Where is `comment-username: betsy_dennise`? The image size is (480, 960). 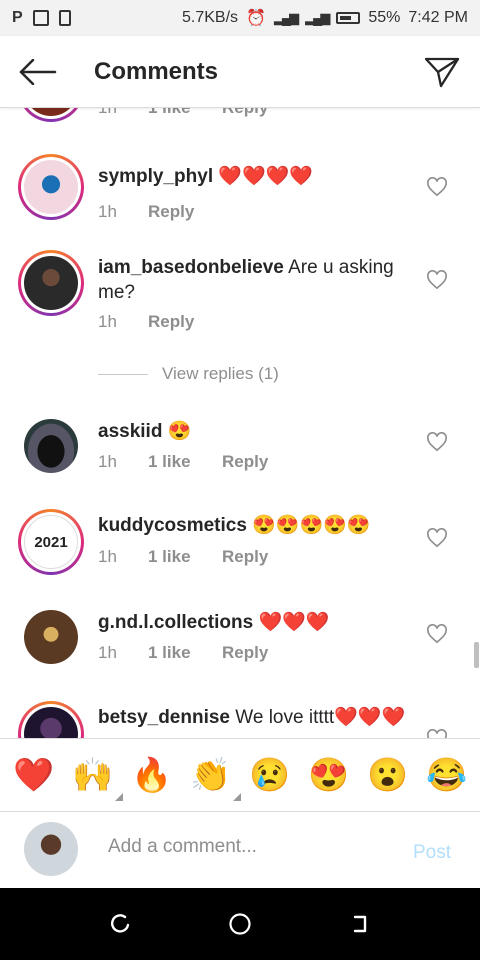 comment-username: betsy_dennise is located at coordinates (164, 717).